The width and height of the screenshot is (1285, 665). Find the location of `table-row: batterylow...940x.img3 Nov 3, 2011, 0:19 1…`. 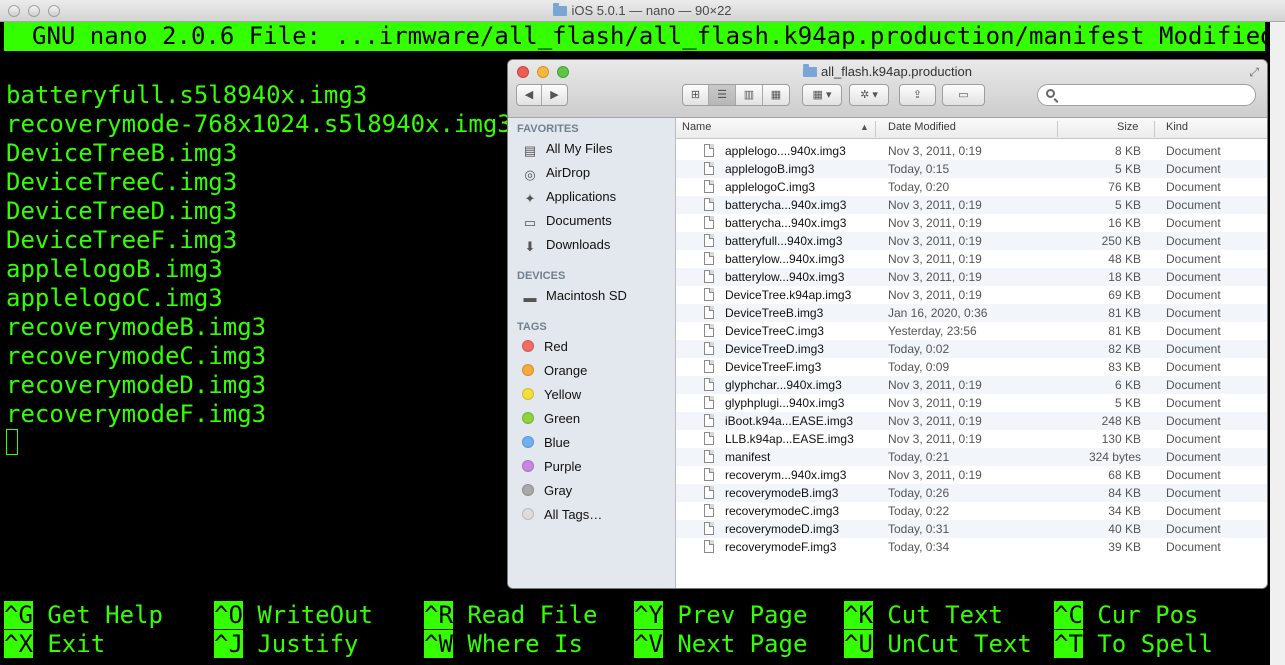

table-row: batterylow...940x.img3 Nov 3, 2011, 0:19 1… is located at coordinates (971, 277).